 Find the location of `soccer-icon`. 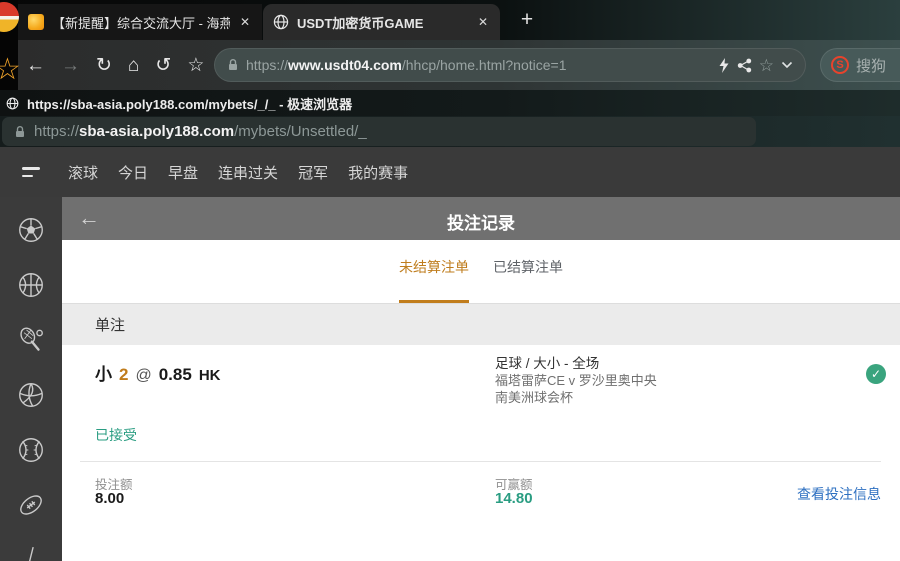

soccer-icon is located at coordinates (31, 230).